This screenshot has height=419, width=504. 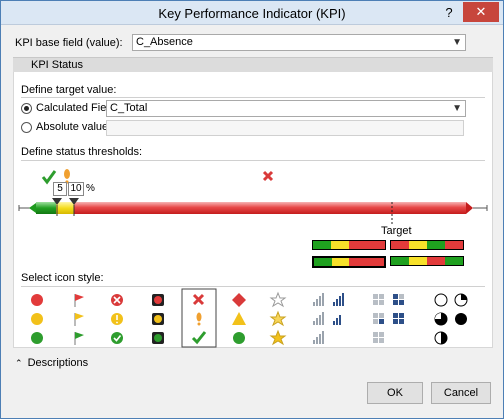 I want to click on red-zone, so click(x=270, y=208).